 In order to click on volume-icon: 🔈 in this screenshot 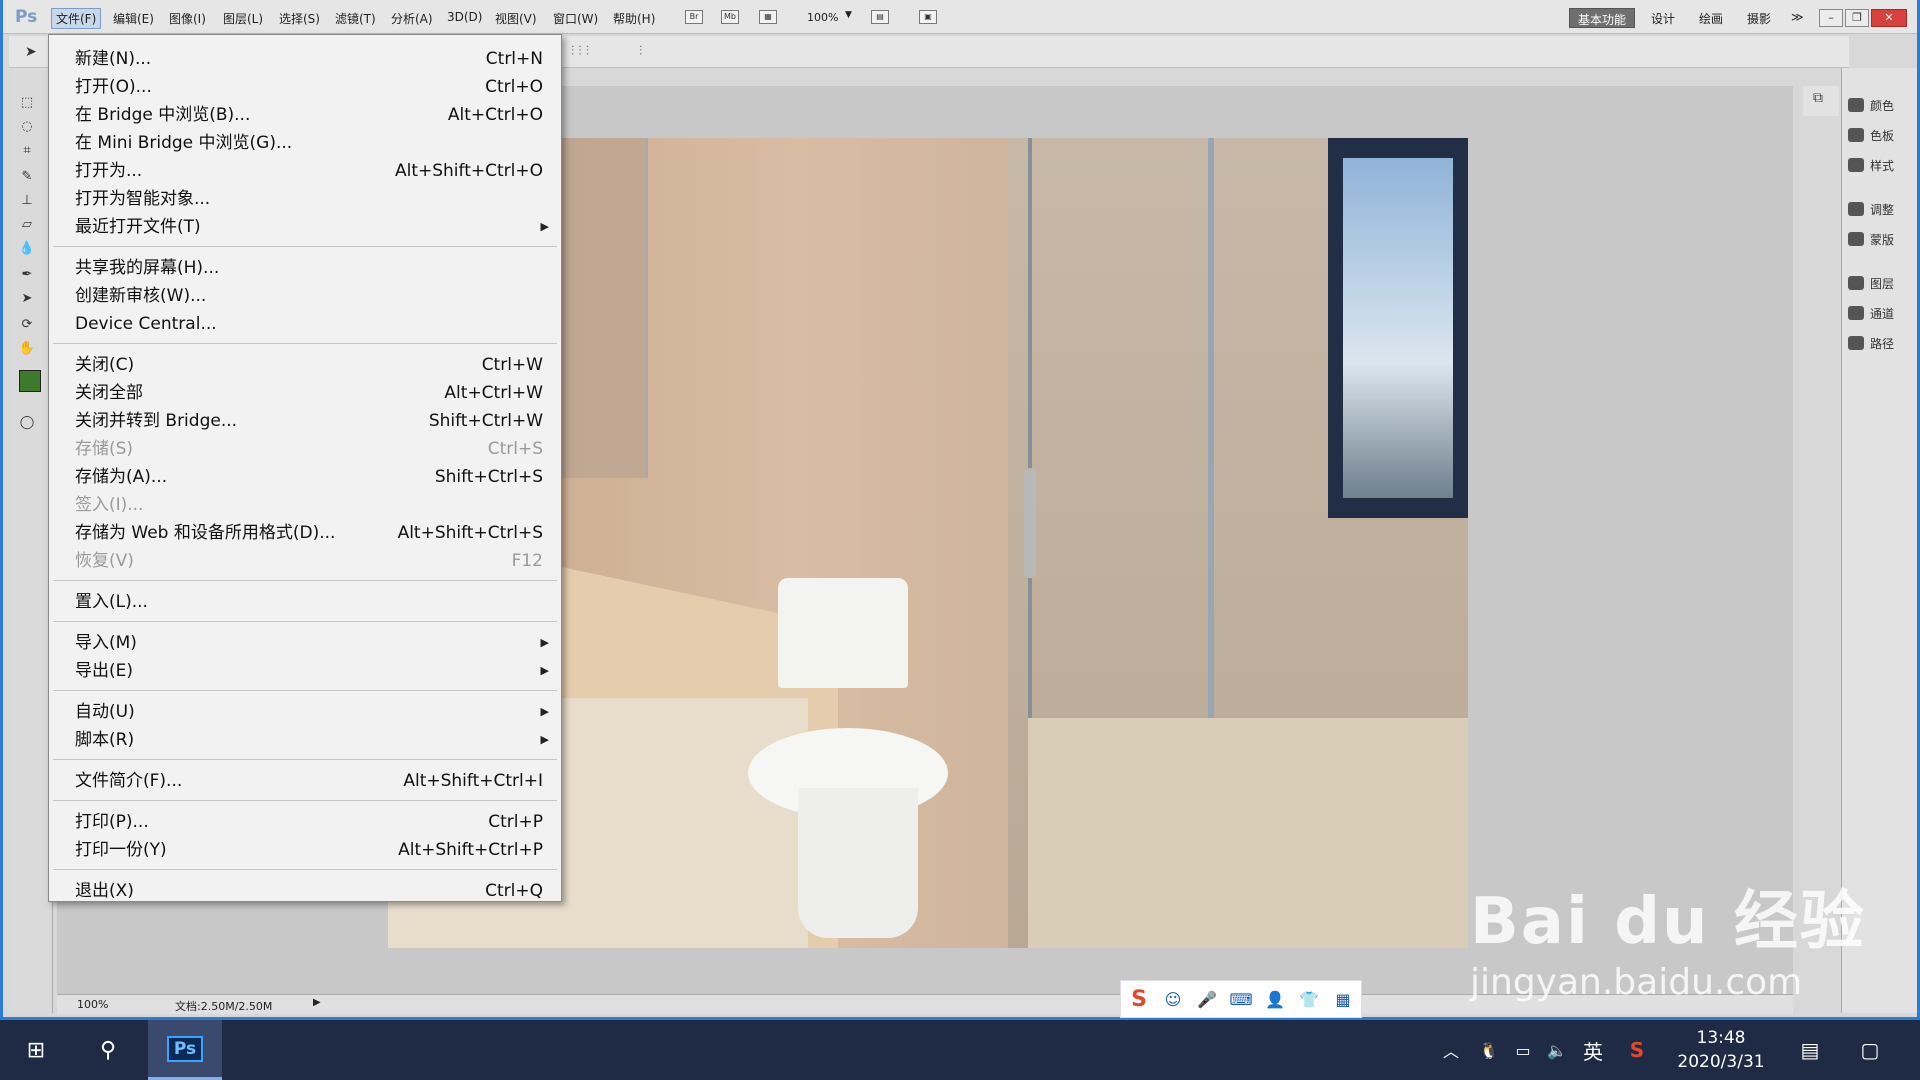, I will do `click(1557, 1050)`.